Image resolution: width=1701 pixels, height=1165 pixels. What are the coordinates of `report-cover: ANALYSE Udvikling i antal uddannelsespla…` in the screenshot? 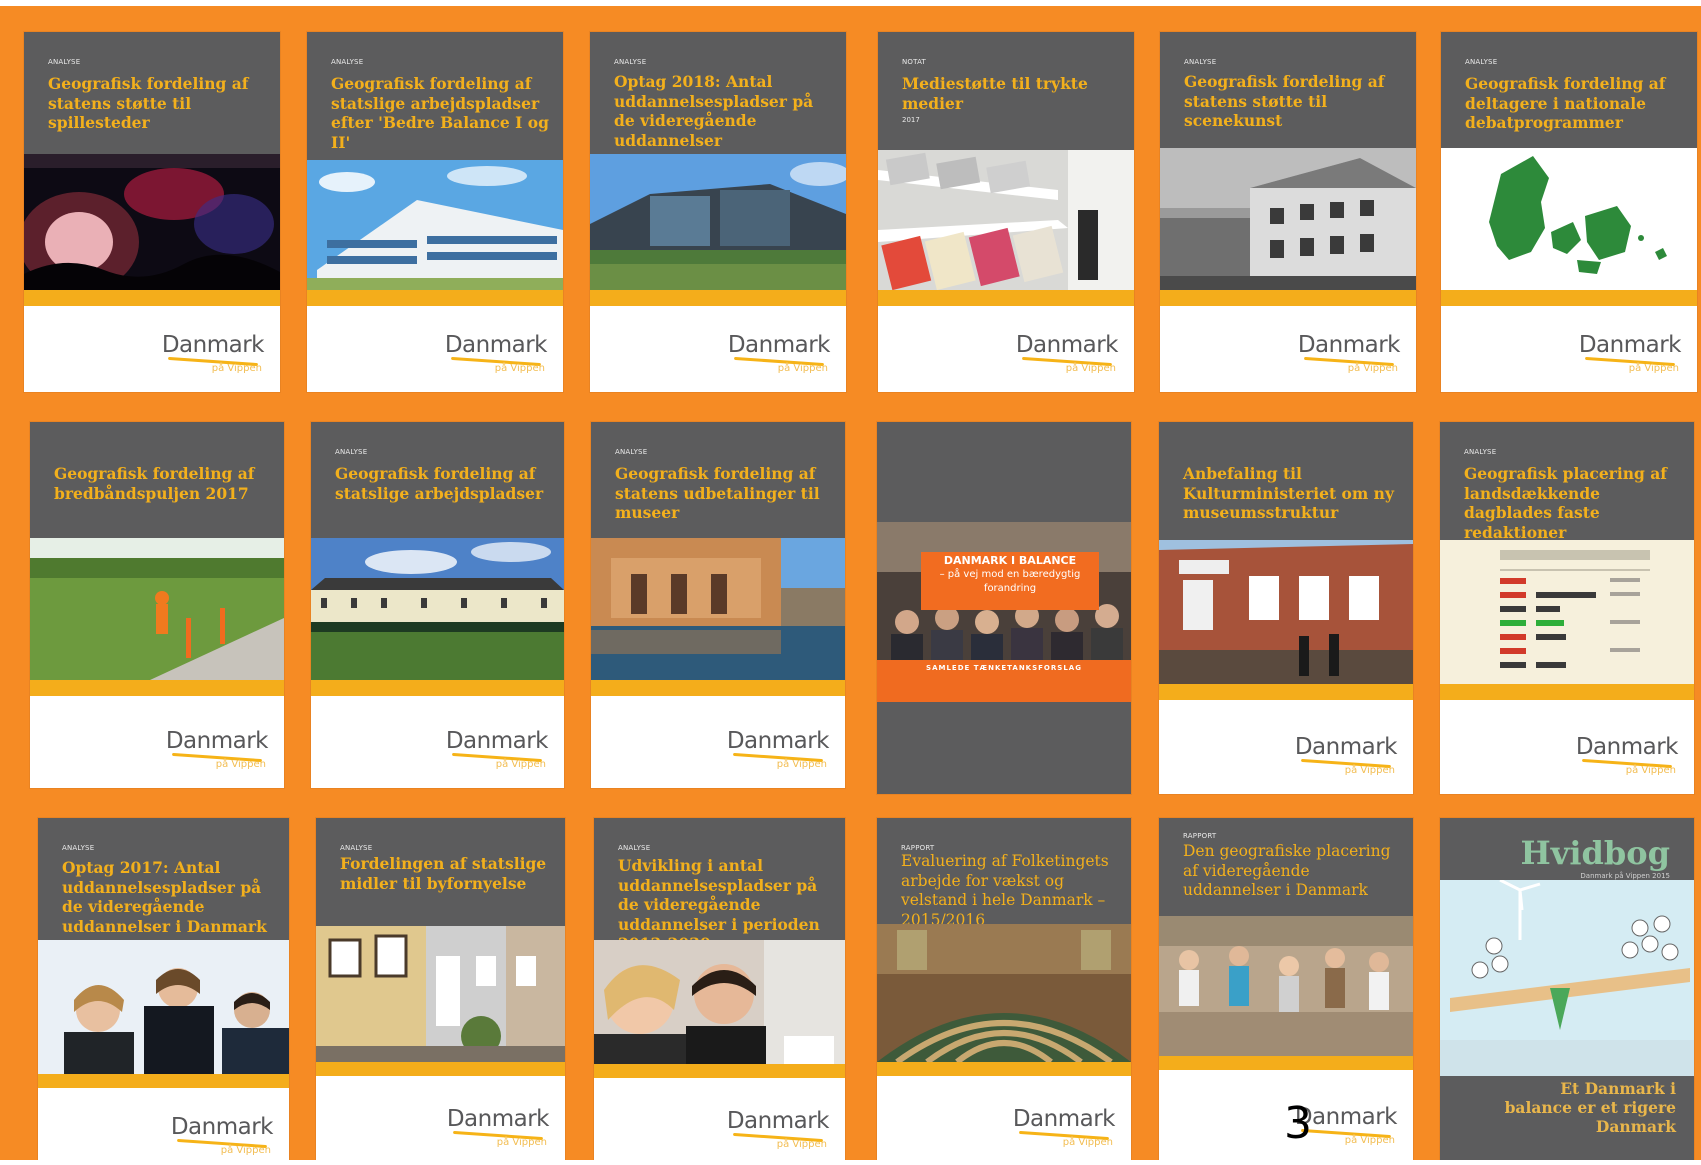 It's located at (719, 990).